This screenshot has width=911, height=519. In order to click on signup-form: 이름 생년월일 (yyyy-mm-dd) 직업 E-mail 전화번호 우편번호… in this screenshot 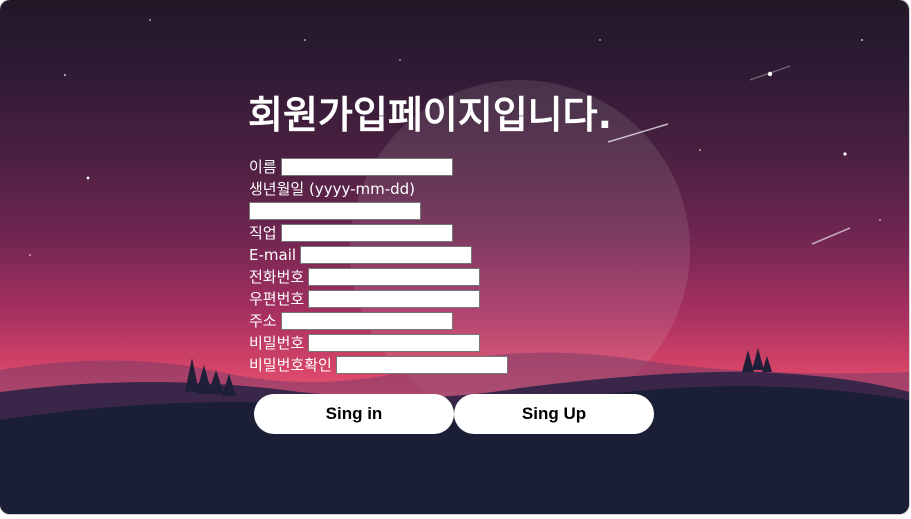, I will do `click(378, 266)`.